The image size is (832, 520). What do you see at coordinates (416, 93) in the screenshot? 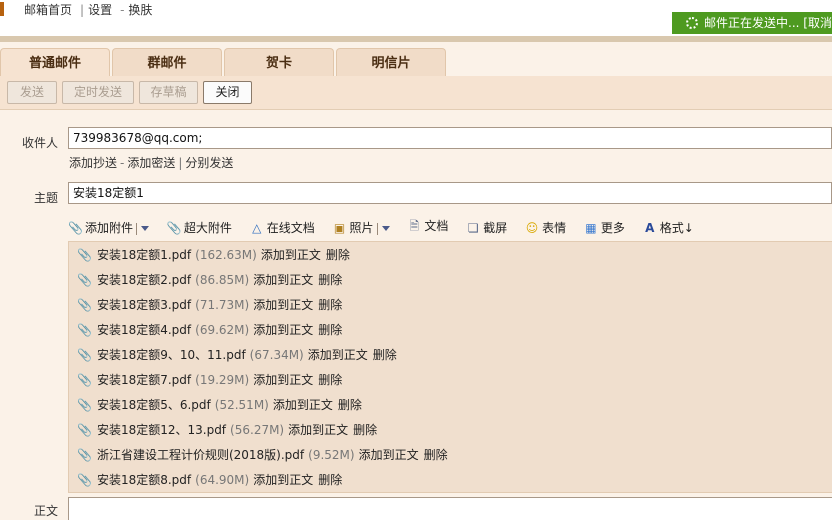
I see `compose-toolbar: 发送 定时发送 存草稿 关闭` at bounding box center [416, 93].